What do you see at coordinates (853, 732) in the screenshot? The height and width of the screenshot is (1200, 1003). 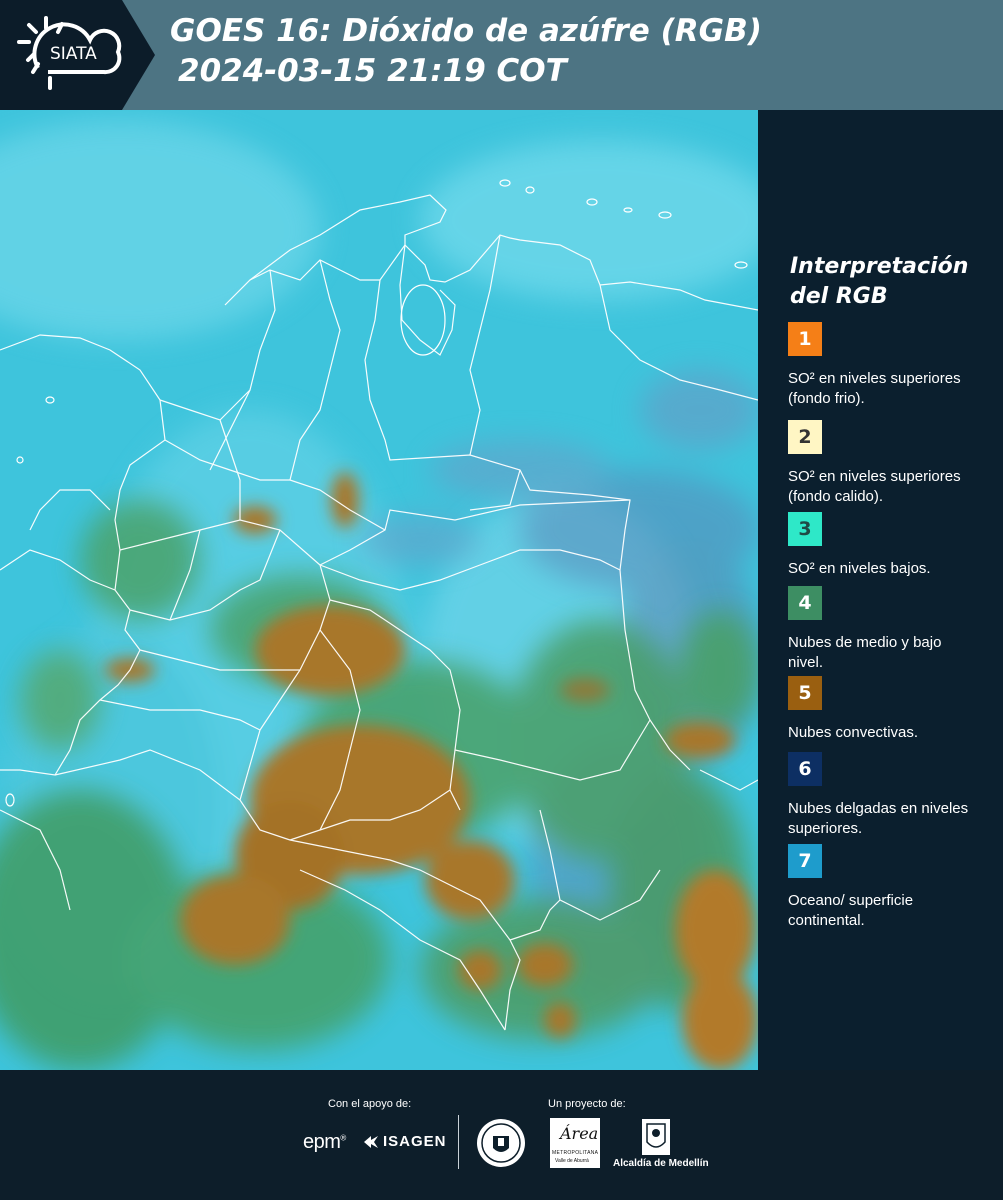 I see `legend-label-5: Nubes convectivas.` at bounding box center [853, 732].